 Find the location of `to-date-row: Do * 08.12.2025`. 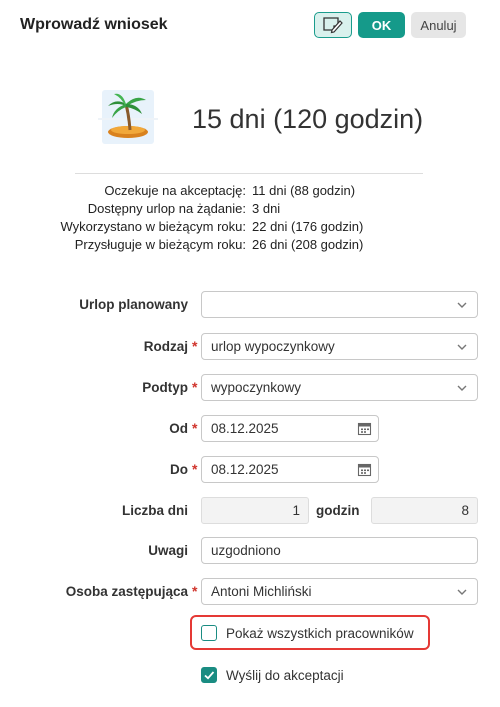

to-date-row: Do * 08.12.2025 is located at coordinates (250, 470).